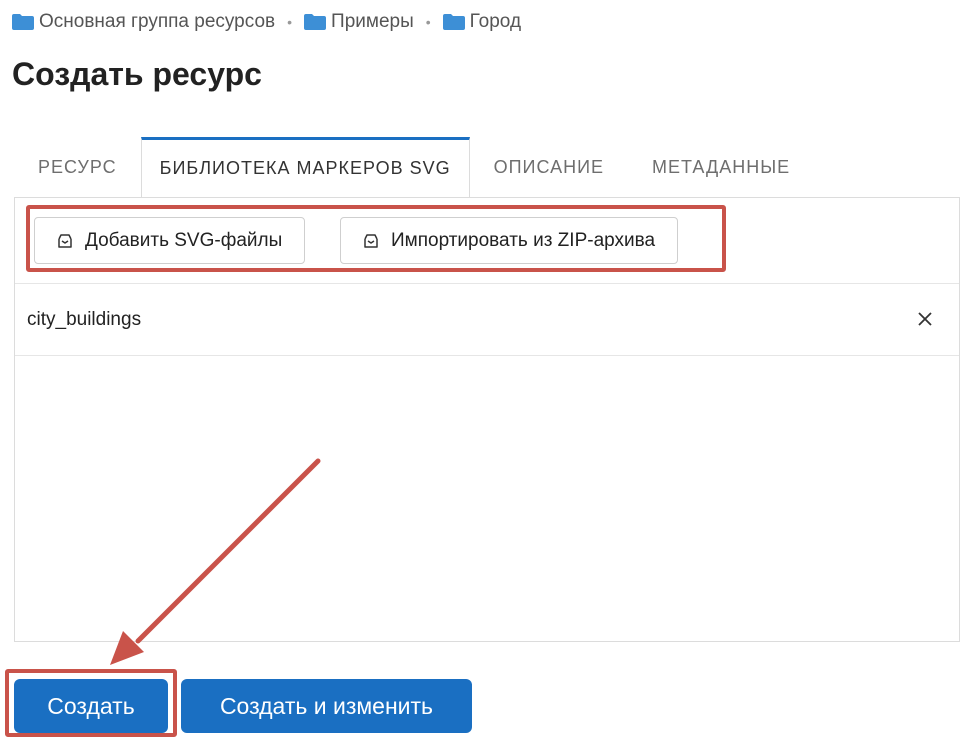  What do you see at coordinates (326, 706) in the screenshot?
I see `create-and-edit-button: Создать и изменить` at bounding box center [326, 706].